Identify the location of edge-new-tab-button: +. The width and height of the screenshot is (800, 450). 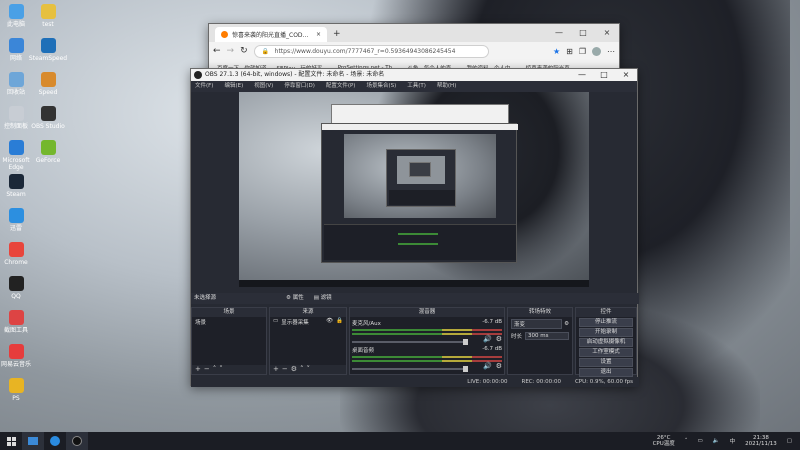
(337, 34).